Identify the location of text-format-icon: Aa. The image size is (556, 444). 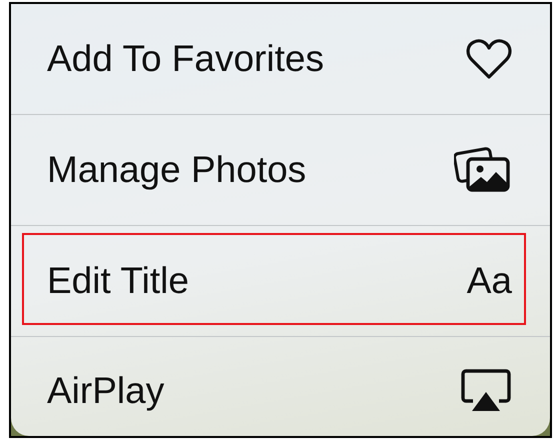
(489, 281).